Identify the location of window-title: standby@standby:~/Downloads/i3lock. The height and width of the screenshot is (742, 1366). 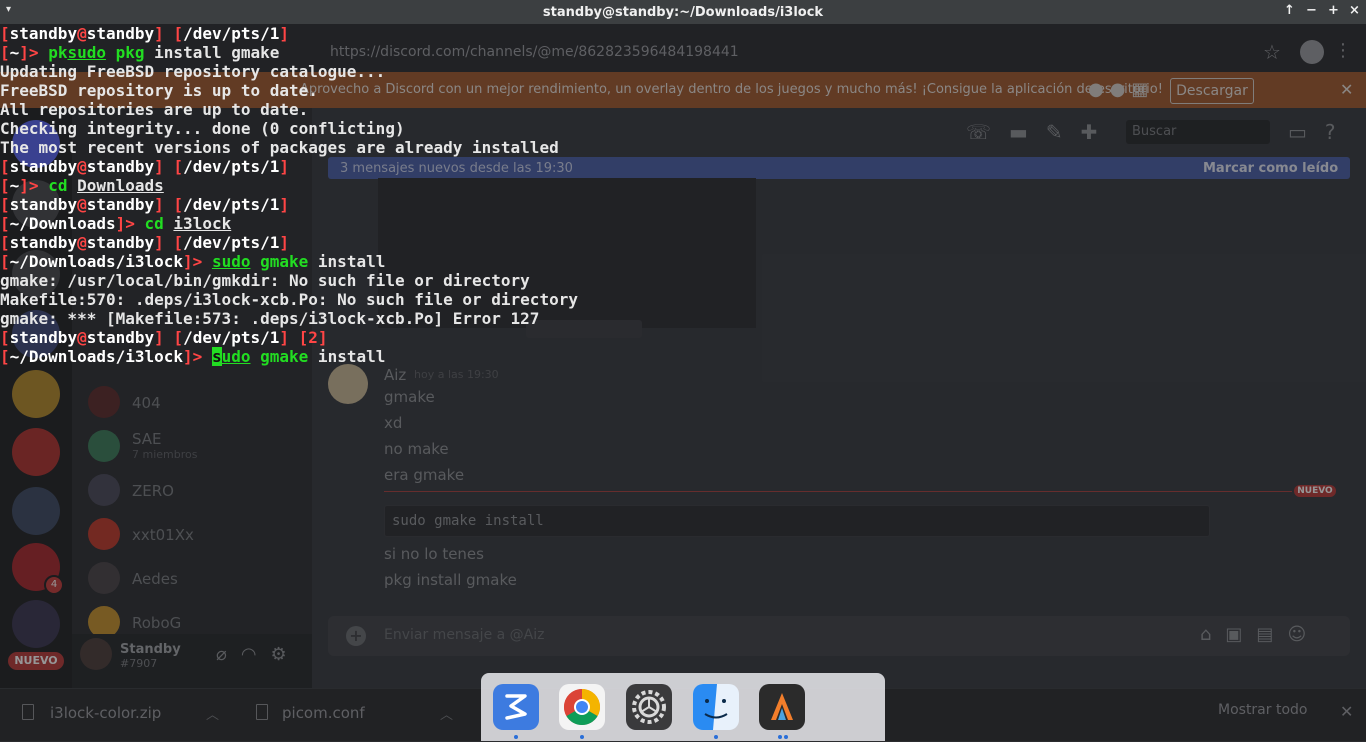
(683, 12).